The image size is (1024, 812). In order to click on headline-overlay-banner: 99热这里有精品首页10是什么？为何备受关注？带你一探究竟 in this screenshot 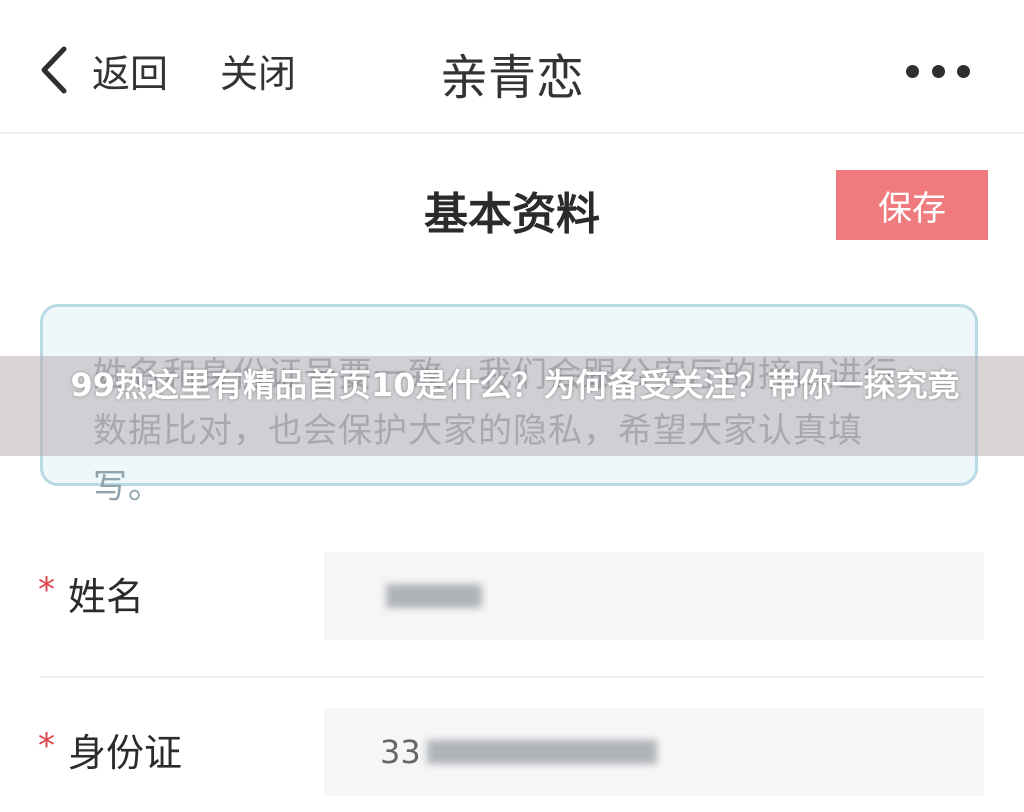, I will do `click(512, 406)`.